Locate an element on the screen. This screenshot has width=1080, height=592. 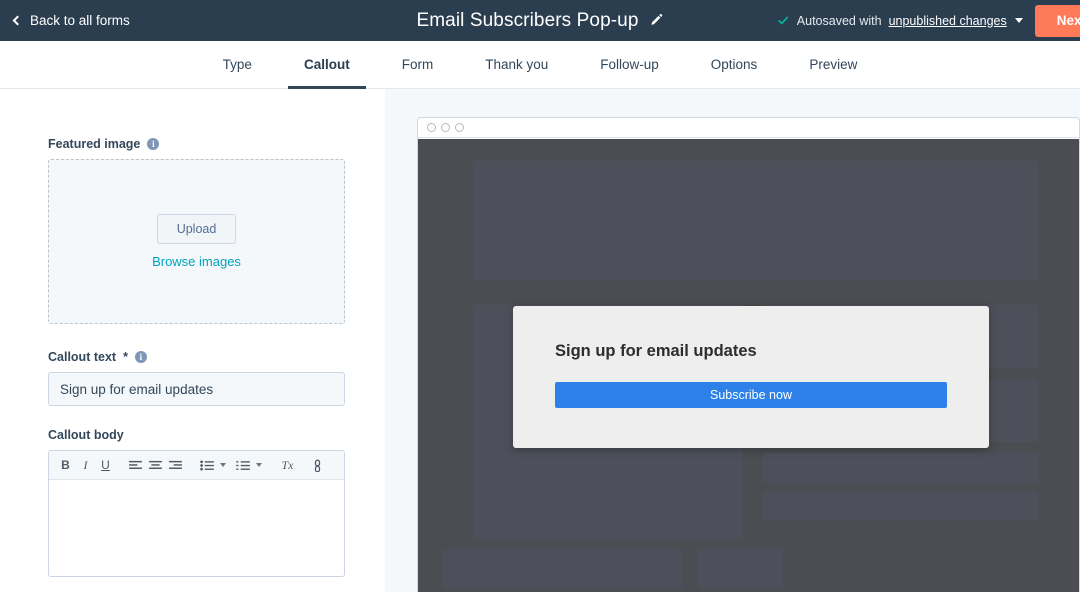
autosave-status: Autosaved with unpublished changes is located at coordinates (906, 21).